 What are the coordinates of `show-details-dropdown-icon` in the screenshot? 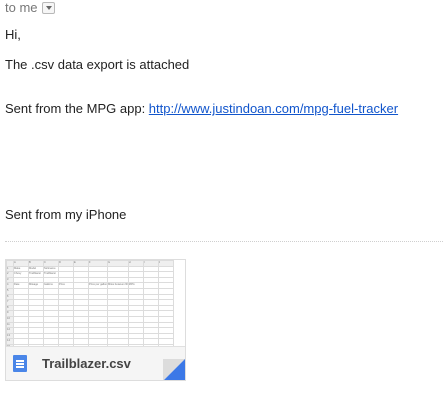 It's located at (48, 7).